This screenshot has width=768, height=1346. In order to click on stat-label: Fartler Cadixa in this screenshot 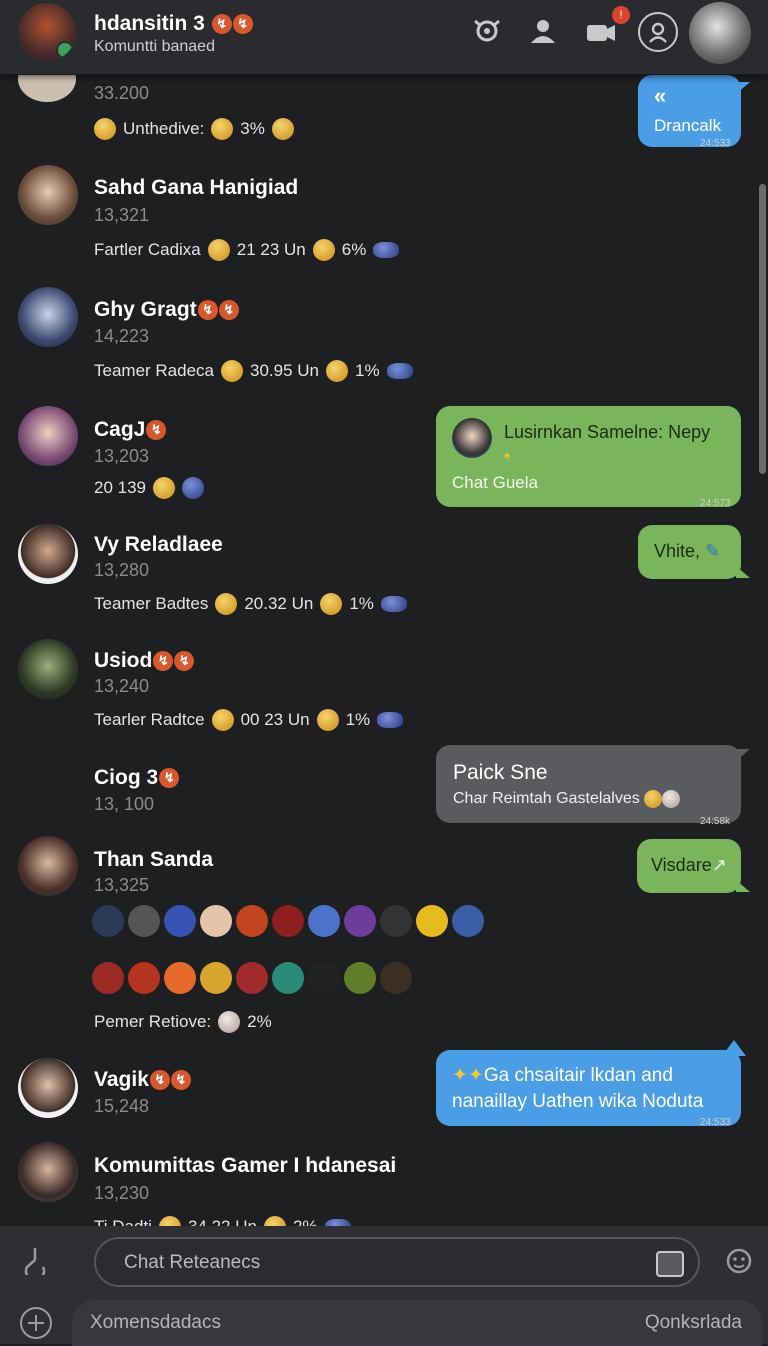, I will do `click(147, 249)`.